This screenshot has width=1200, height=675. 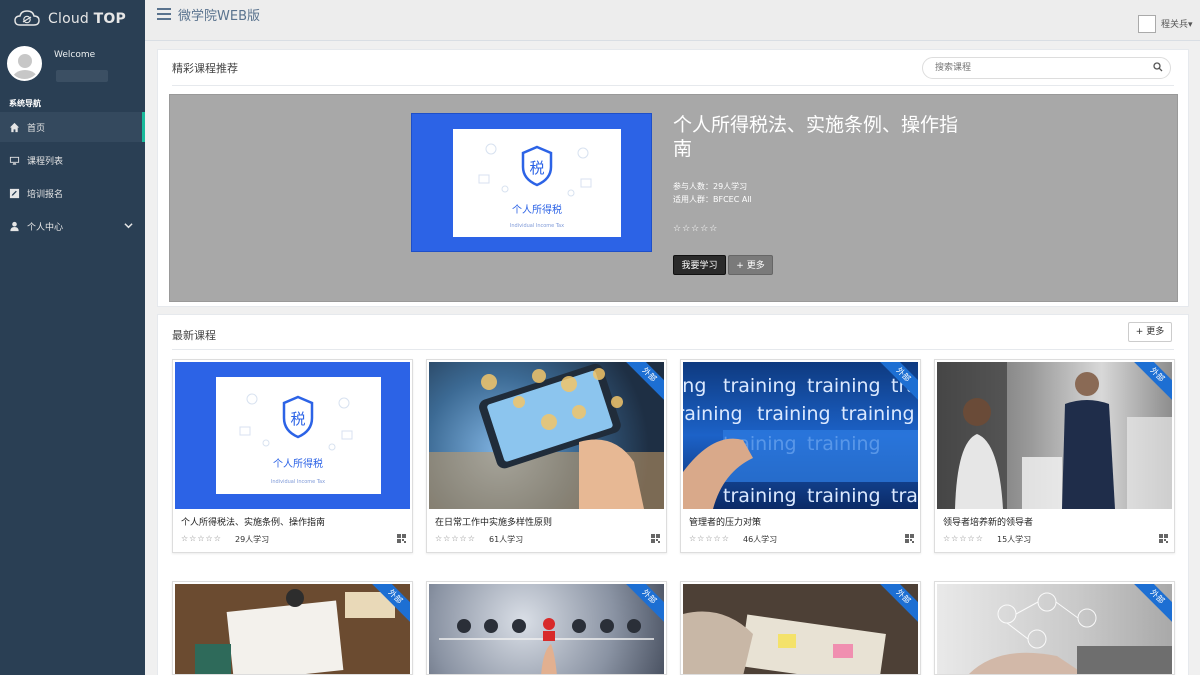 What do you see at coordinates (672, 20) in the screenshot?
I see `top-bar: 微学院WEB版 程关兵▾` at bounding box center [672, 20].